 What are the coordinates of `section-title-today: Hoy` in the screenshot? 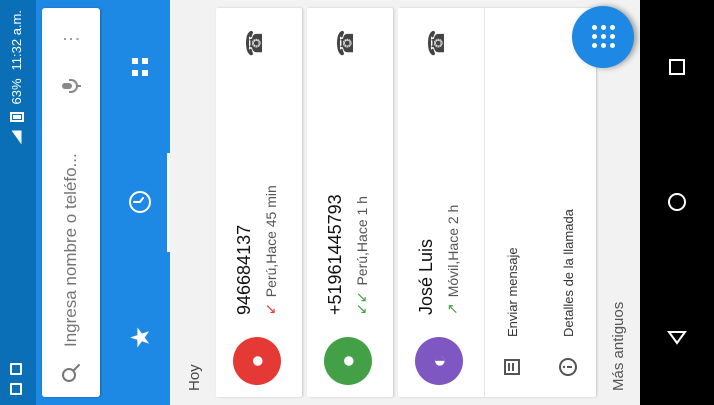 It's located at (194, 377).